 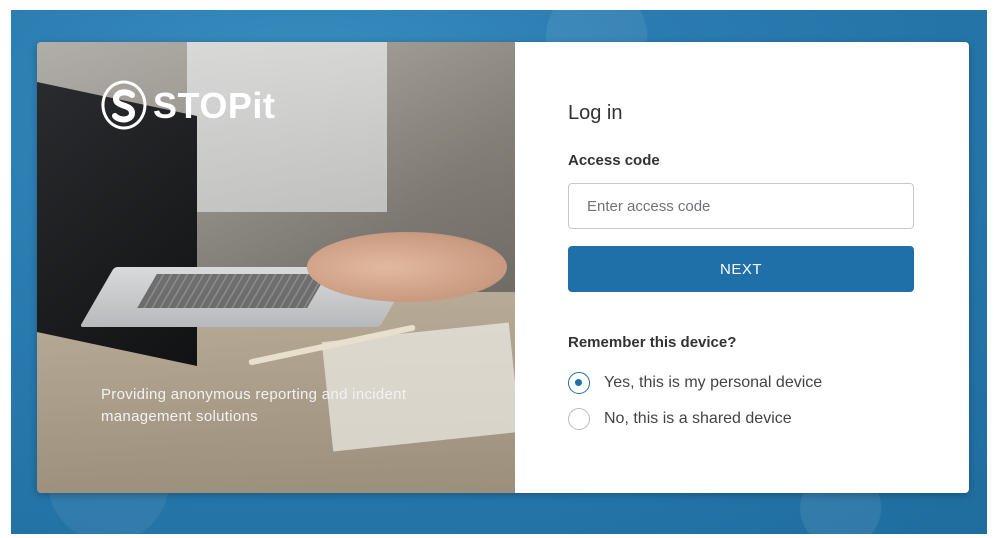 I want to click on radio-option-label: Yes, this is my personal device, so click(x=713, y=382).